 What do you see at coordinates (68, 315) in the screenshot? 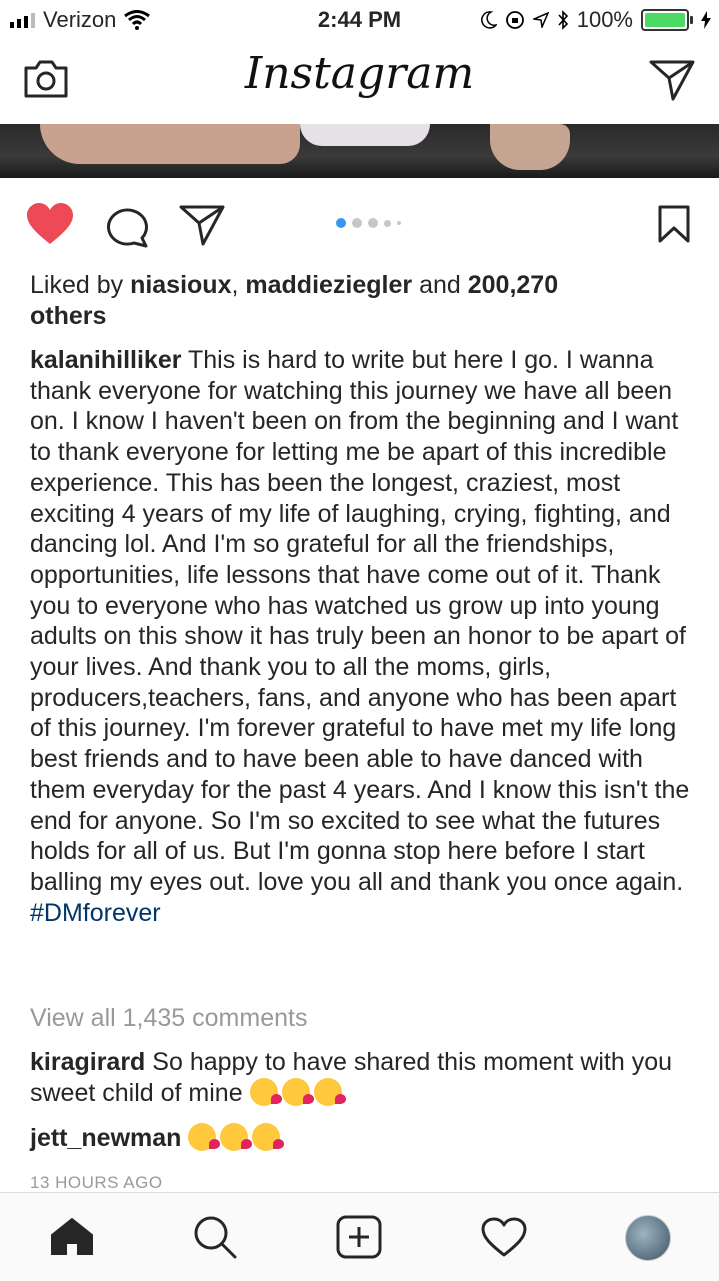
I see `likes-suffix: others` at bounding box center [68, 315].